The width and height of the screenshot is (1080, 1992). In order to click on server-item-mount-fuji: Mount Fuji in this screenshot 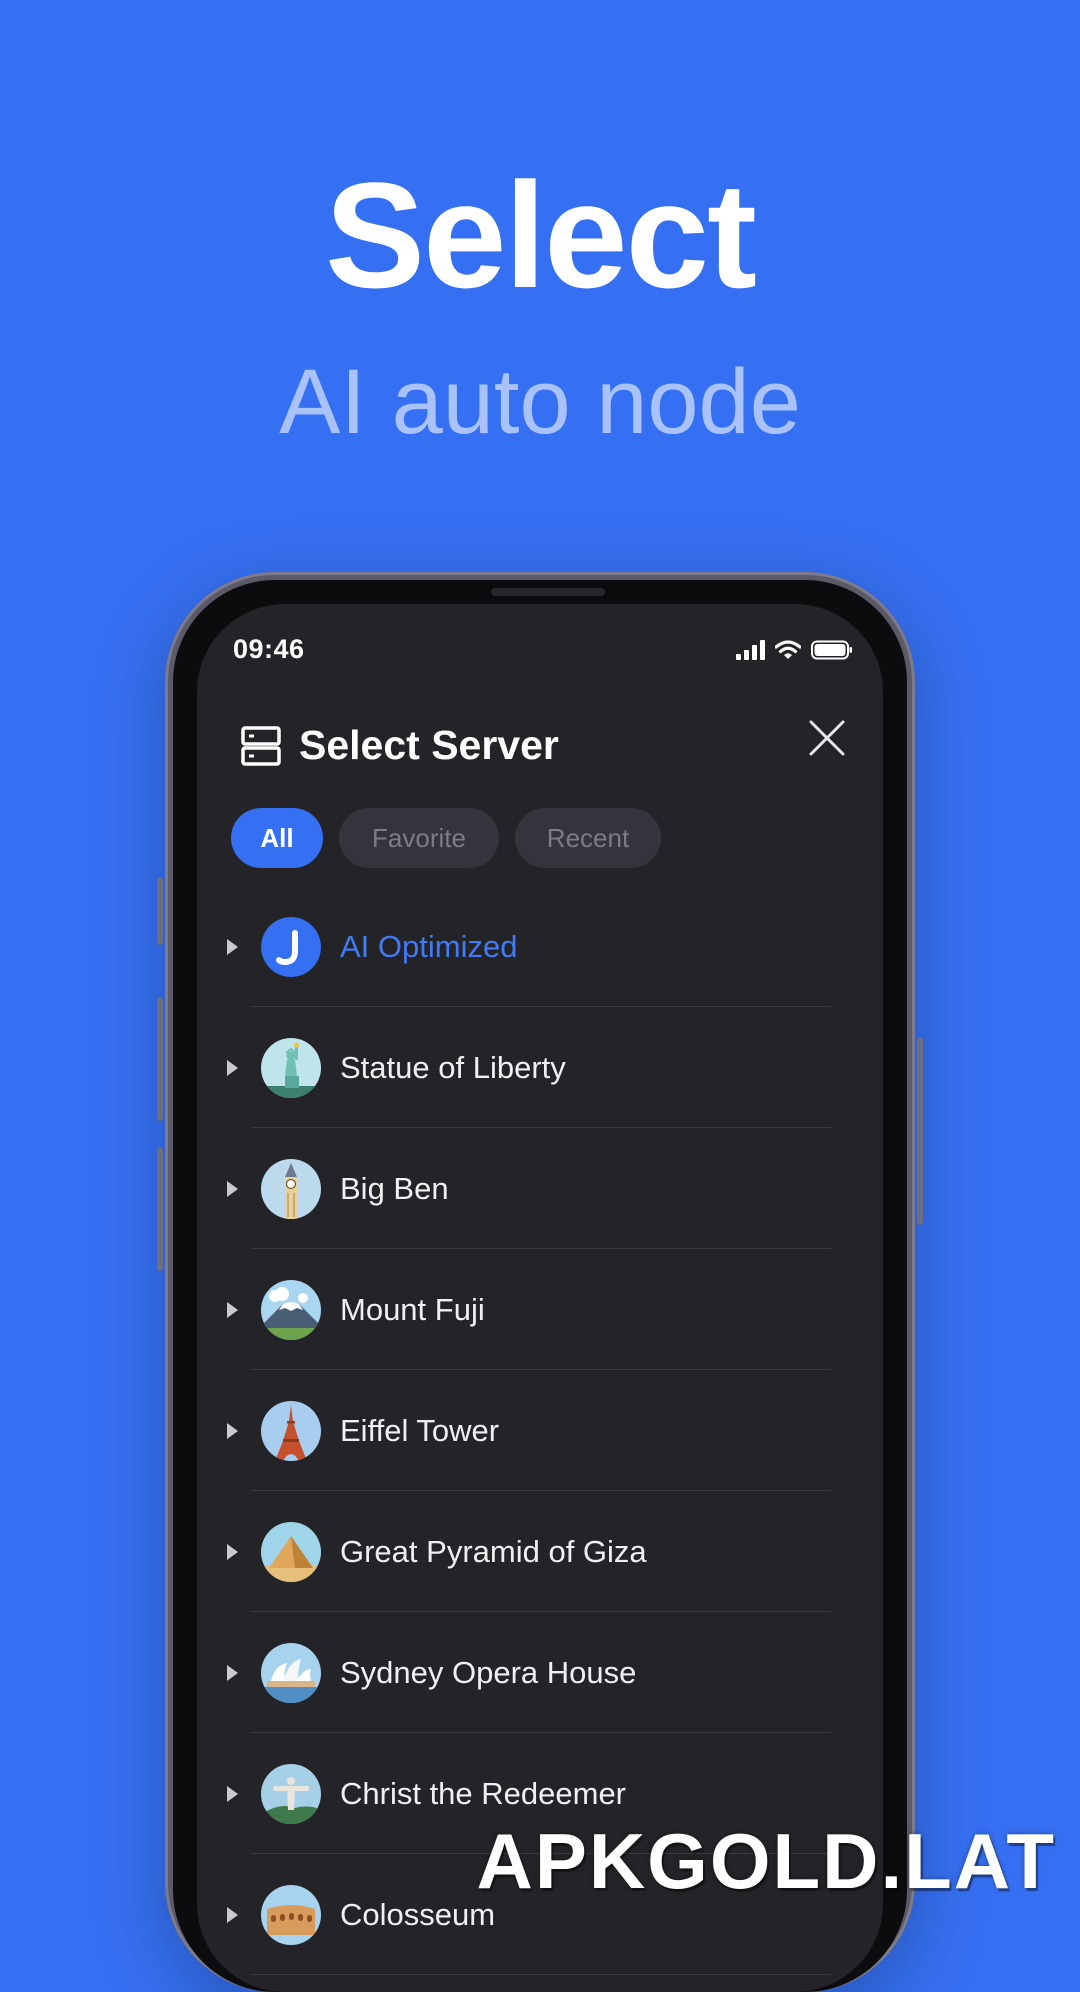, I will do `click(540, 1309)`.